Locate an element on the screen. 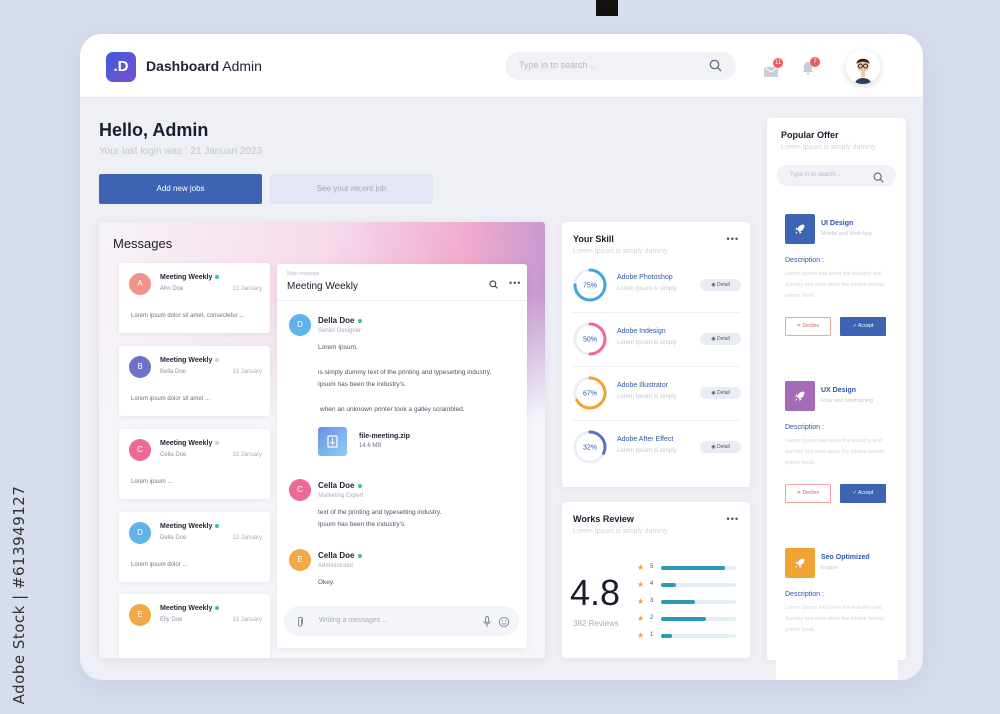 The width and height of the screenshot is (1000, 714). paperclip-icon is located at coordinates (300, 624).